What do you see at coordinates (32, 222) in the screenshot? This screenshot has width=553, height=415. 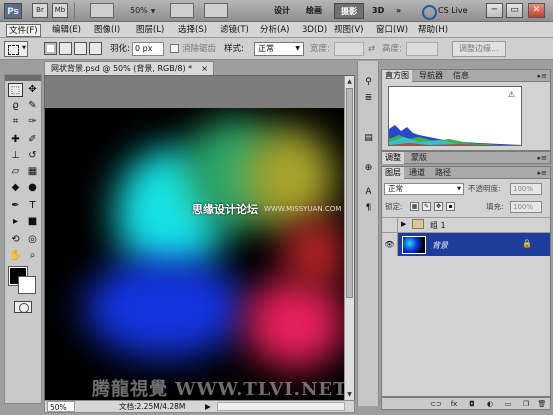 I see `shape-tool-icon: ■` at bounding box center [32, 222].